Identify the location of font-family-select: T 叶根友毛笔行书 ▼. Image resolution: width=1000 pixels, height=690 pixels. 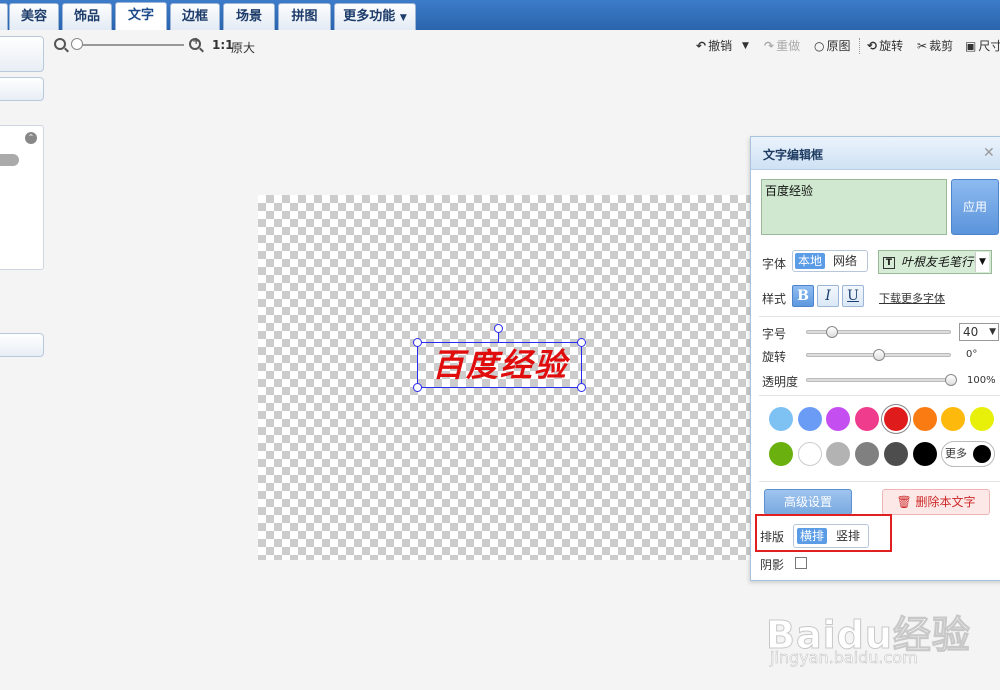
(935, 262).